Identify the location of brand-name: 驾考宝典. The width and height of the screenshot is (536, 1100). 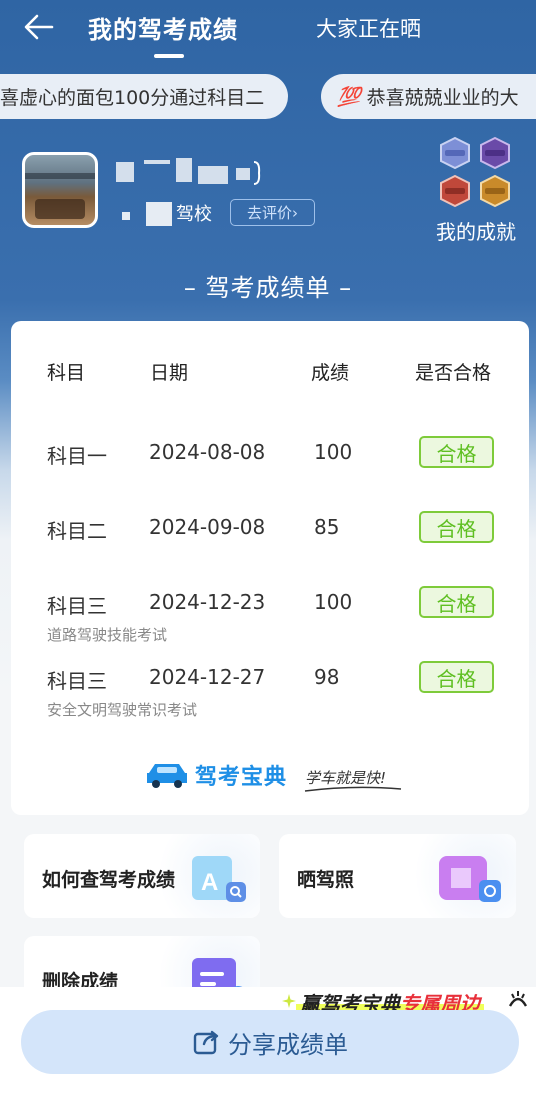
(241, 777).